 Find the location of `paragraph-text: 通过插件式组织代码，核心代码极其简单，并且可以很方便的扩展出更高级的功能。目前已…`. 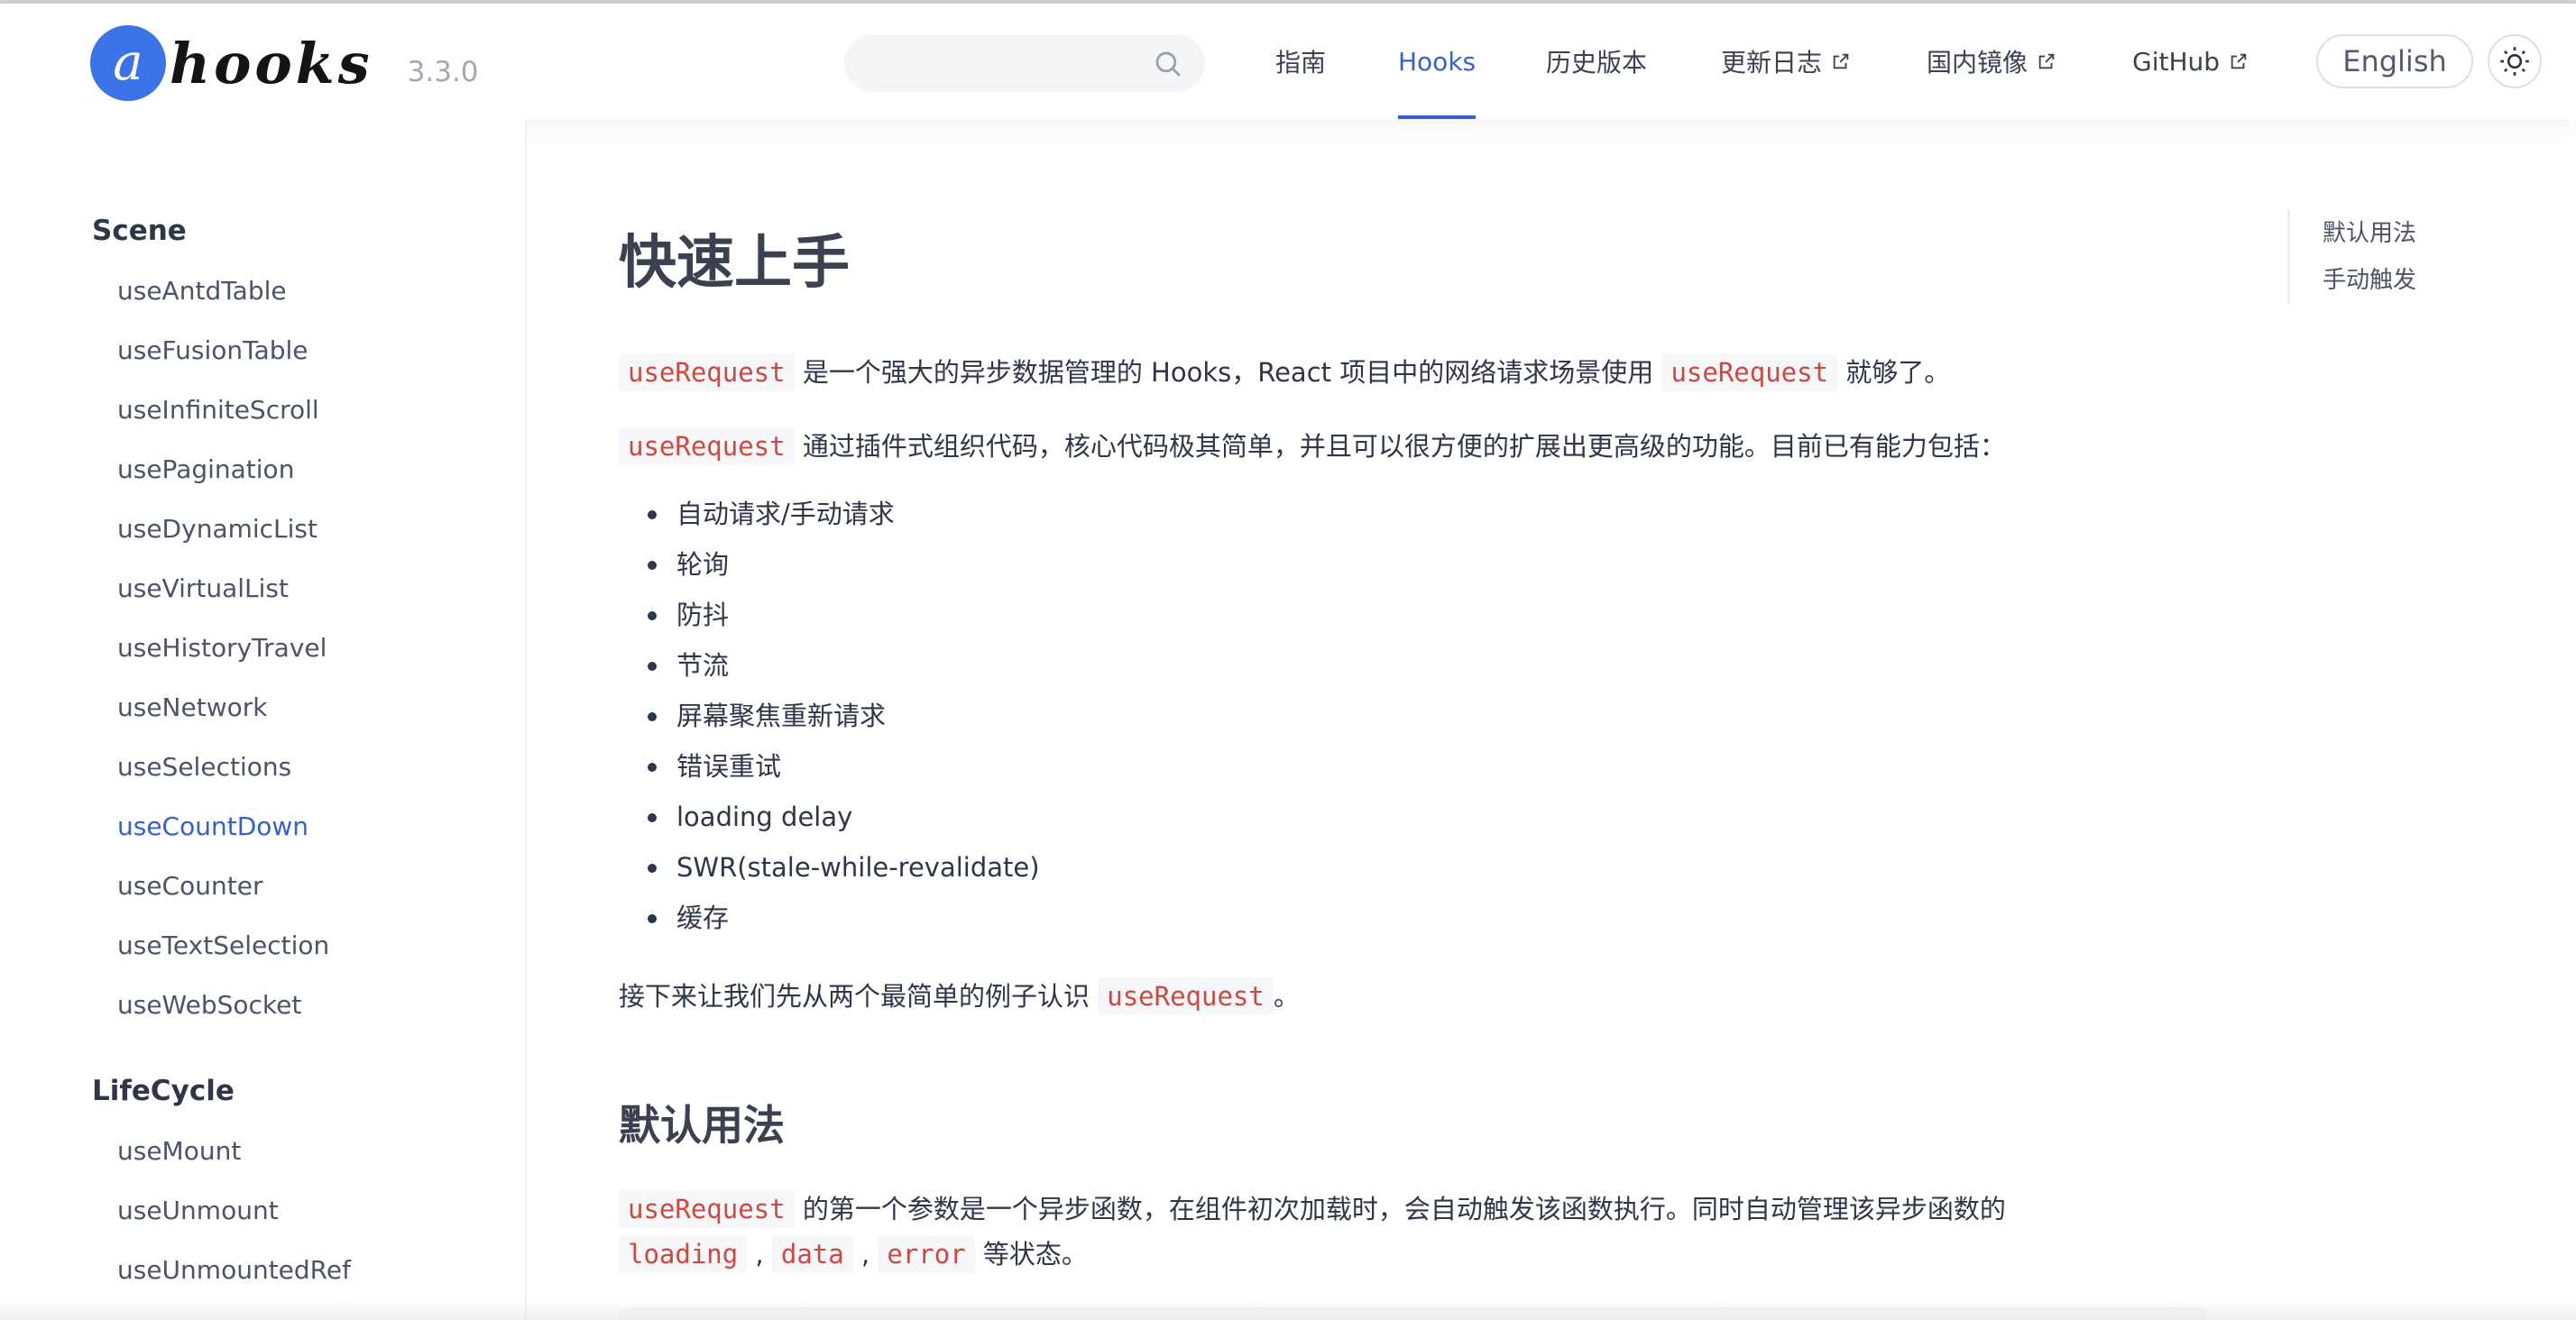

paragraph-text: 通过插件式组织代码，核心代码极其简单，并且可以很方便的扩展出更高级的功能。目前已… is located at coordinates (1400, 447).